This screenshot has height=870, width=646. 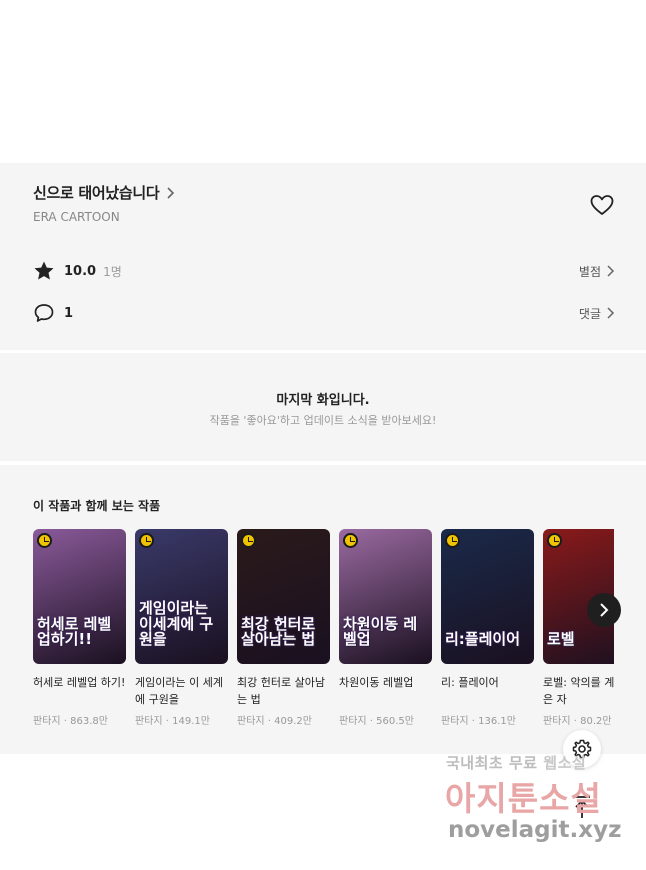 What do you see at coordinates (487, 596) in the screenshot?
I see `cover-thumbnail: 리:플레이어` at bounding box center [487, 596].